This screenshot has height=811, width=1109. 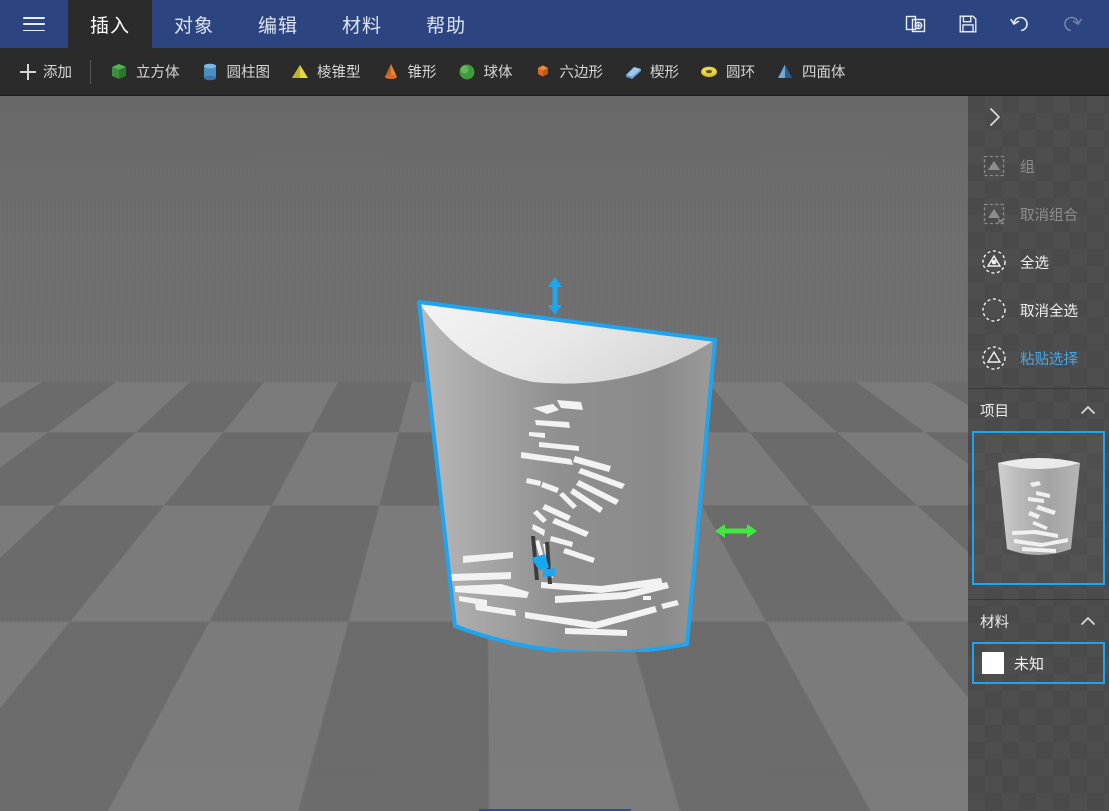 I want to click on sidebar-action-select-all-label: 全选, so click(x=1034, y=263).